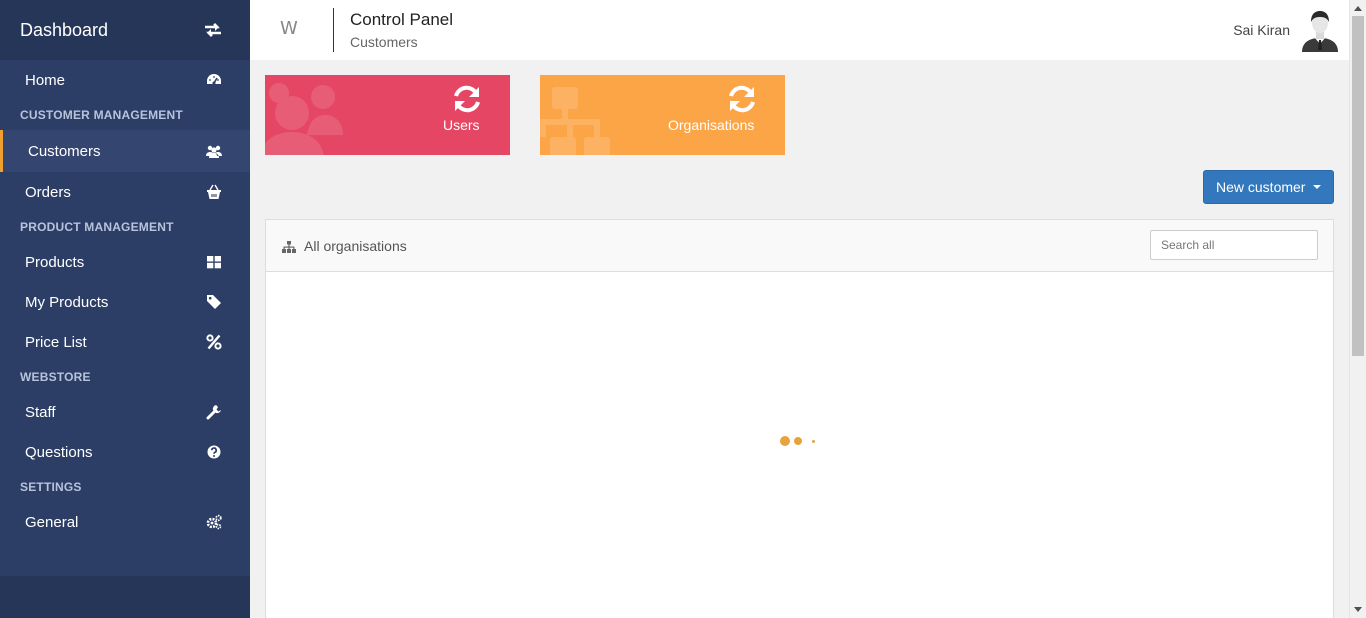 The width and height of the screenshot is (1366, 618). I want to click on sidebar-item-label: Staff, so click(40, 412).